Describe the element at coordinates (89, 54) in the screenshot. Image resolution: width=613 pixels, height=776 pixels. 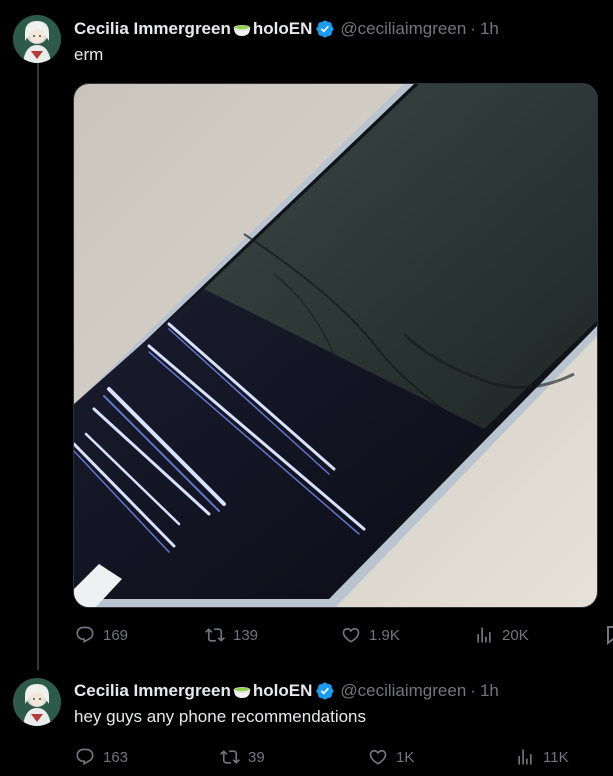
I see `tweet-text: erm` at that location.